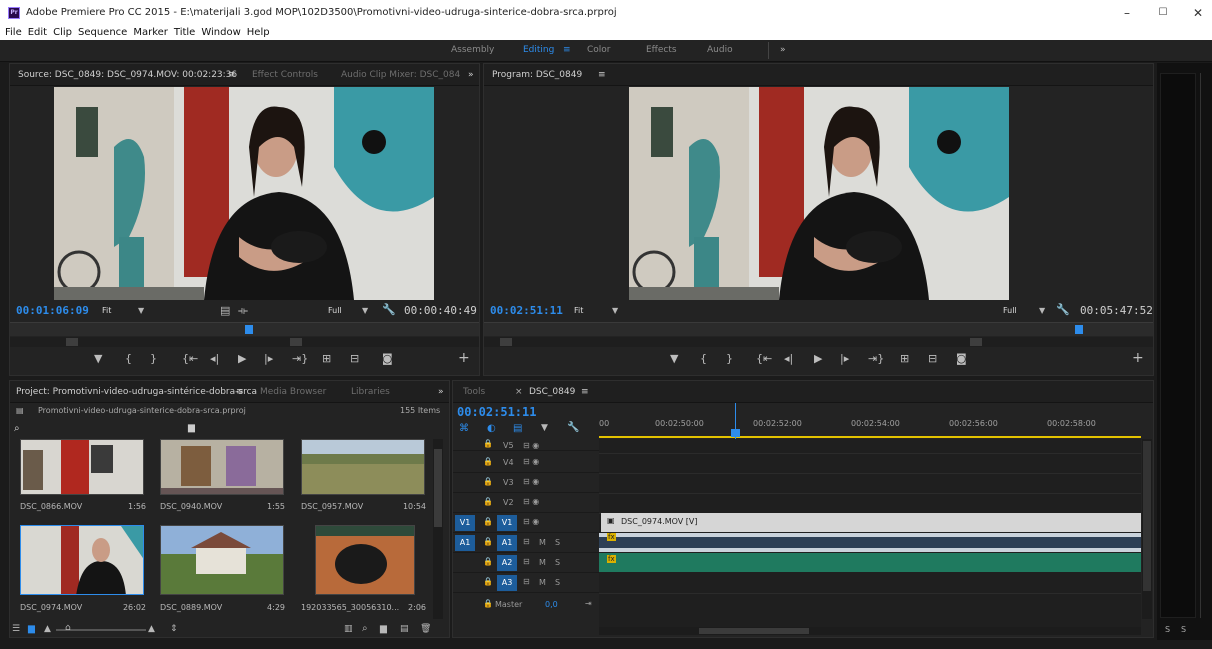 This screenshot has height=649, width=1212. I want to click on master-lock-icon: 🔒, so click(488, 603).